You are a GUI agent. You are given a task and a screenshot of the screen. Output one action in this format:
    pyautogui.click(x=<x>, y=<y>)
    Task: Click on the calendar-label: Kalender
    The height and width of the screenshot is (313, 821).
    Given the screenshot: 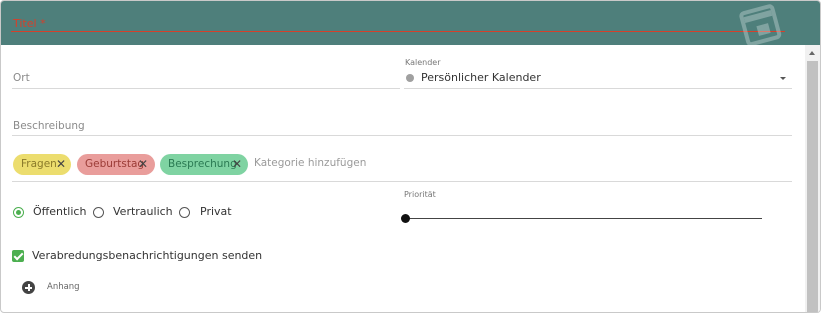 What is the action you would take?
    pyautogui.click(x=423, y=62)
    